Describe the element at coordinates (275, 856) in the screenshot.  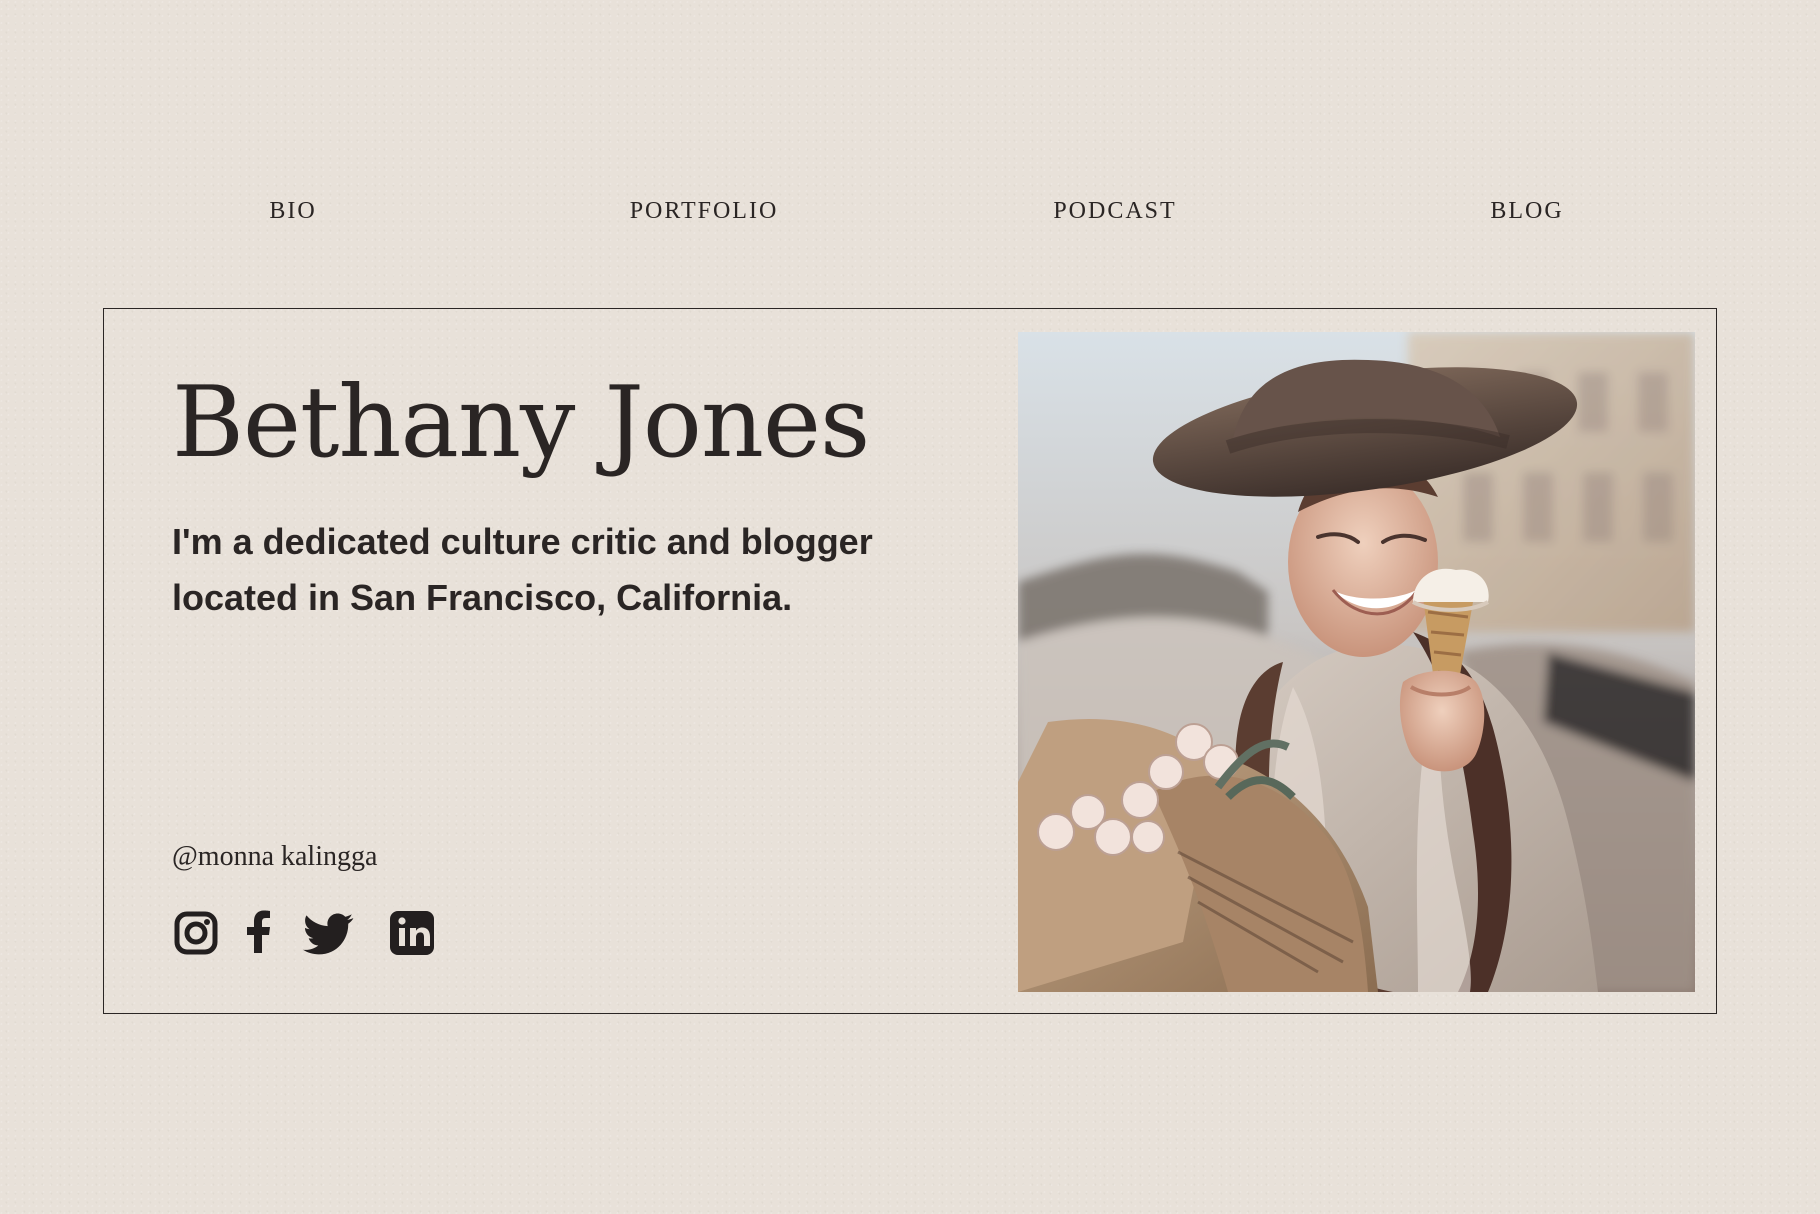
I see `profile-handle: @monna kalingga` at that location.